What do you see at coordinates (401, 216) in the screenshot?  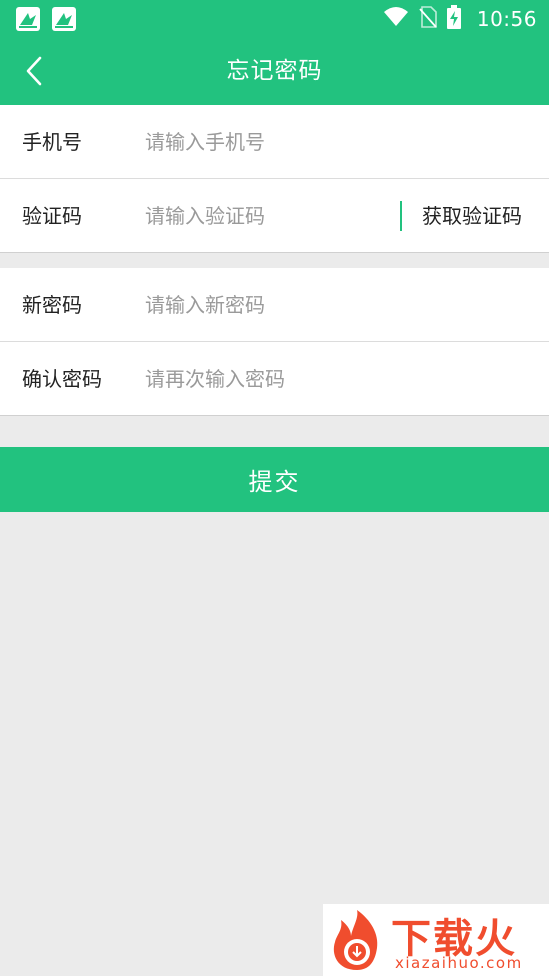 I see `code-divider` at bounding box center [401, 216].